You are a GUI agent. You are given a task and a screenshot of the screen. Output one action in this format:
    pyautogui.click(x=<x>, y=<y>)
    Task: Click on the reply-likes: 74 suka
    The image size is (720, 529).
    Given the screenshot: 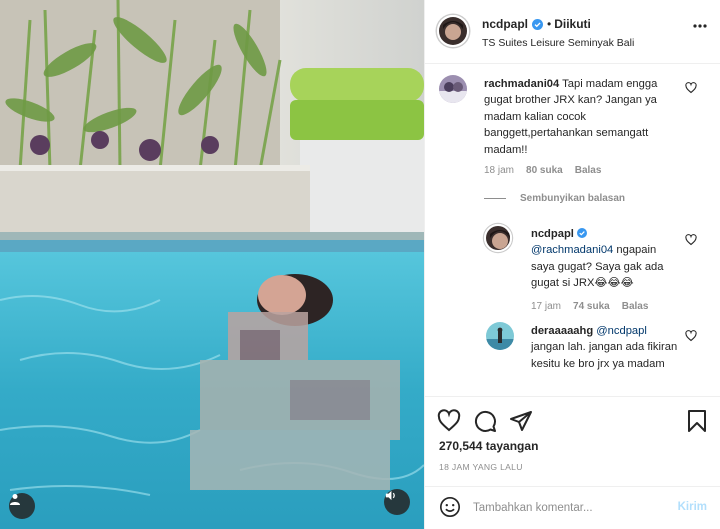 What is the action you would take?
    pyautogui.click(x=591, y=306)
    